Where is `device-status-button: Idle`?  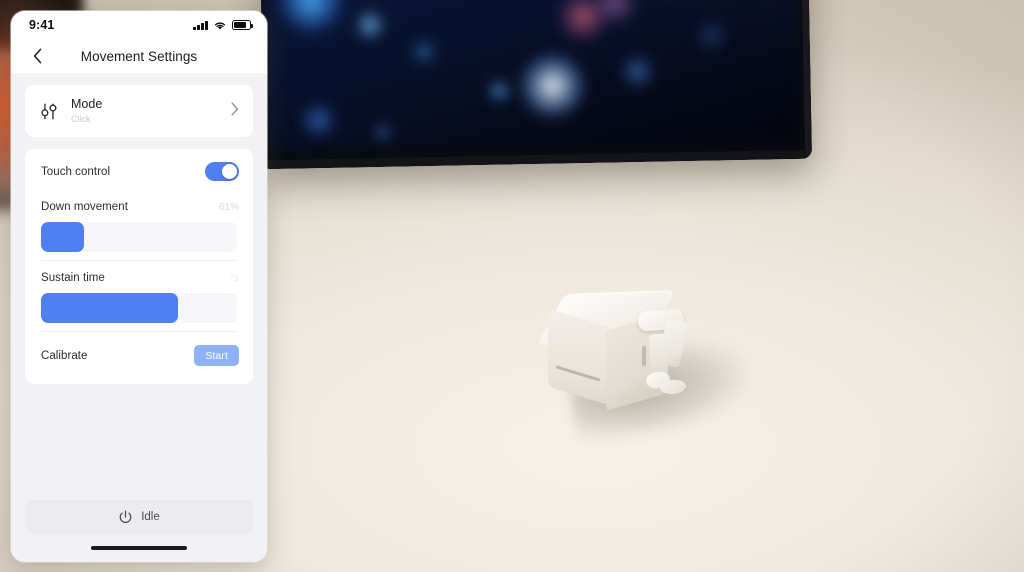 device-status-button: Idle is located at coordinates (139, 517).